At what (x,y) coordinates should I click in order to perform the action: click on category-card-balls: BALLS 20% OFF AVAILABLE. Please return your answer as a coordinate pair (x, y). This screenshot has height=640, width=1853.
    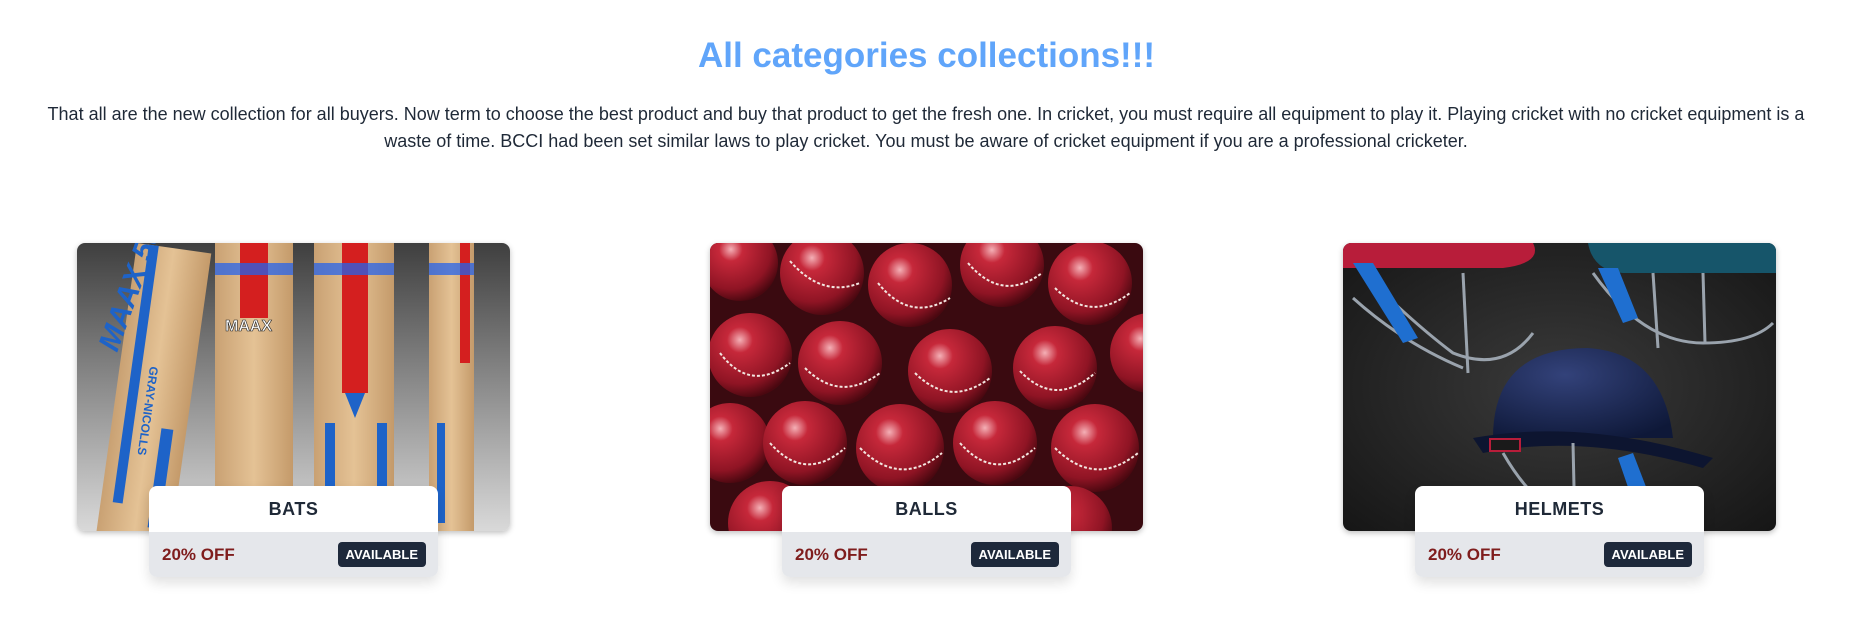
    Looking at the image, I should click on (926, 413).